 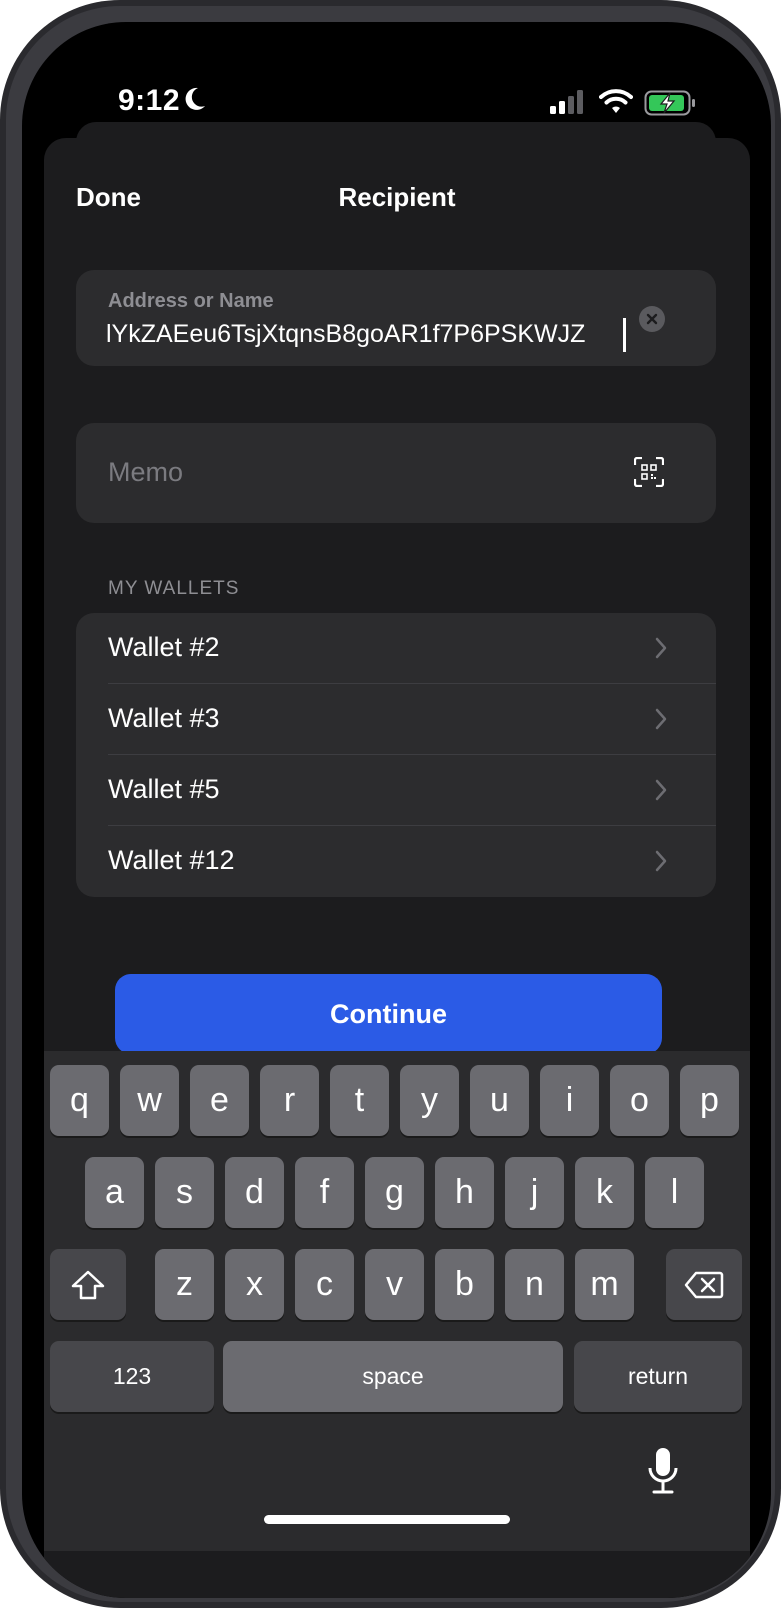 What do you see at coordinates (359, 1100) in the screenshot?
I see `key-t: t` at bounding box center [359, 1100].